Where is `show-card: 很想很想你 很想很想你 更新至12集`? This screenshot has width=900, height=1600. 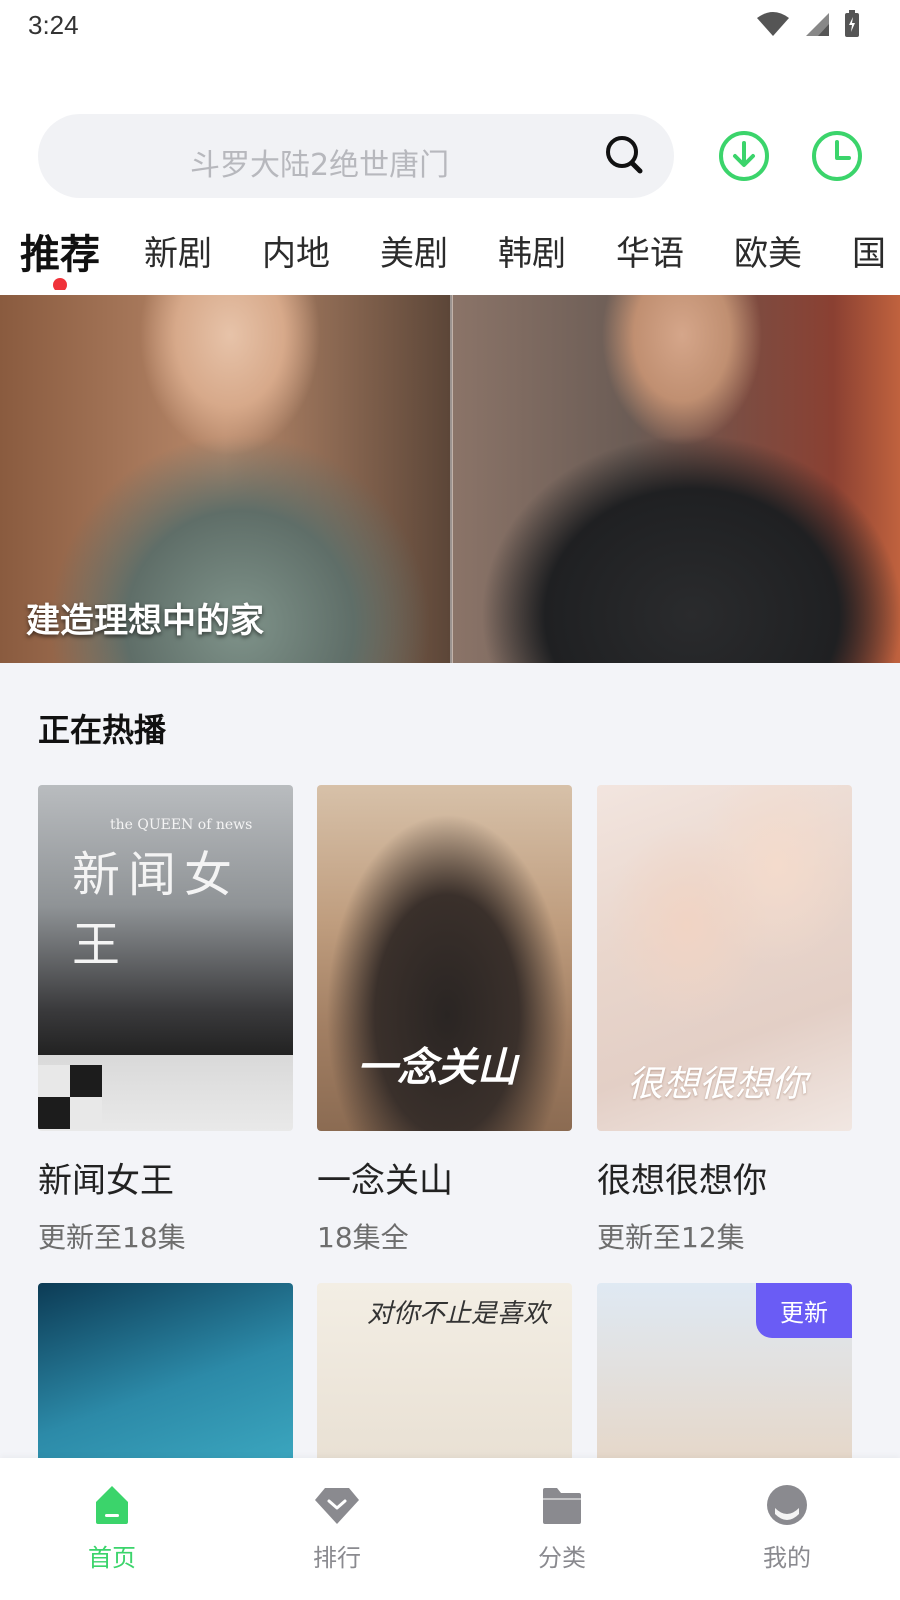 show-card: 很想很想你 很想很想你 更新至12集 is located at coordinates (724, 1020).